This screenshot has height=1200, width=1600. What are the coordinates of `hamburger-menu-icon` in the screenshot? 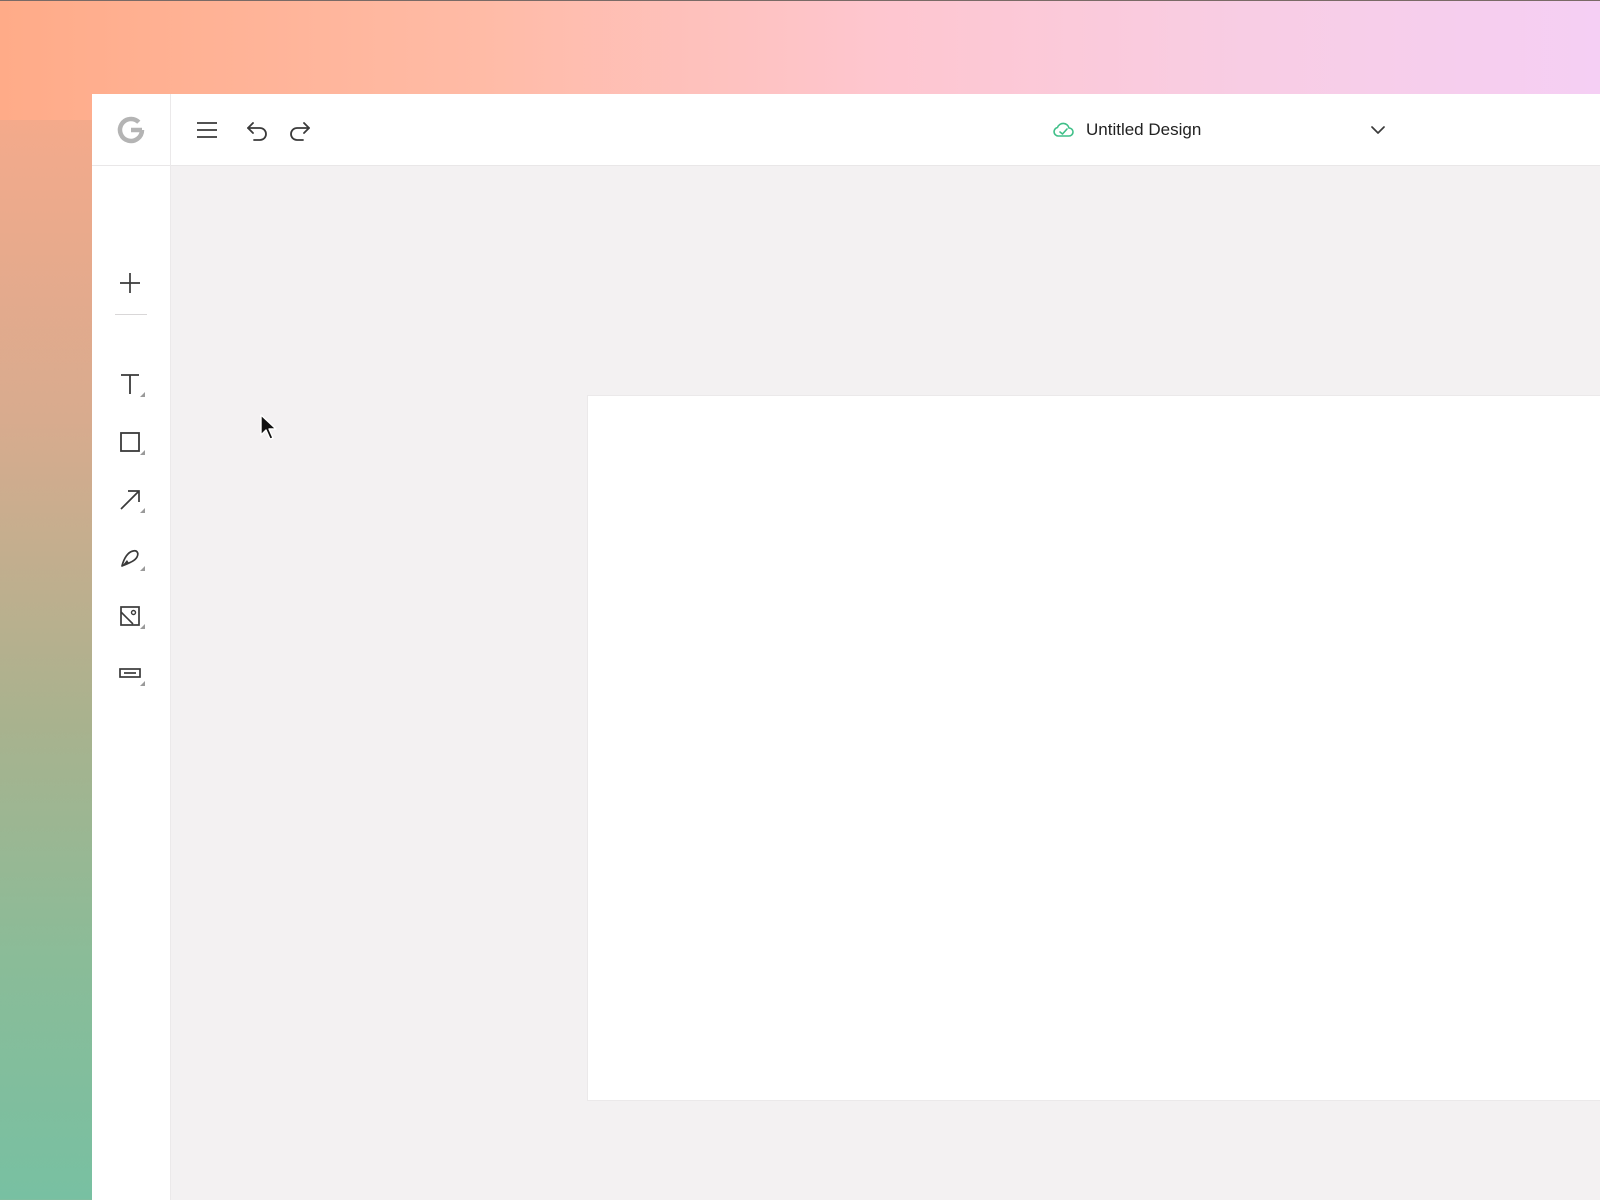 It's located at (207, 130).